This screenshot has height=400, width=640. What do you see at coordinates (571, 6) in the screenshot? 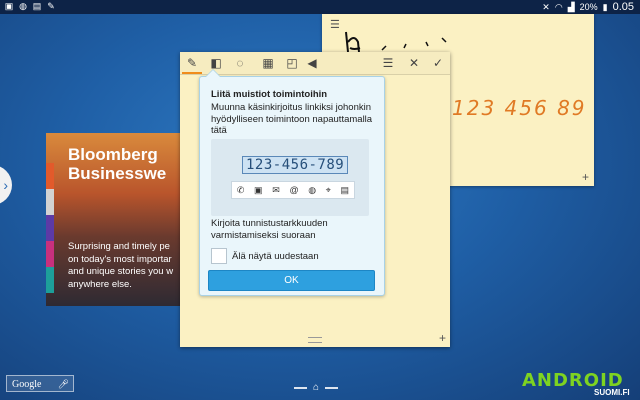
I see `signal-icon: ▟` at bounding box center [571, 6].